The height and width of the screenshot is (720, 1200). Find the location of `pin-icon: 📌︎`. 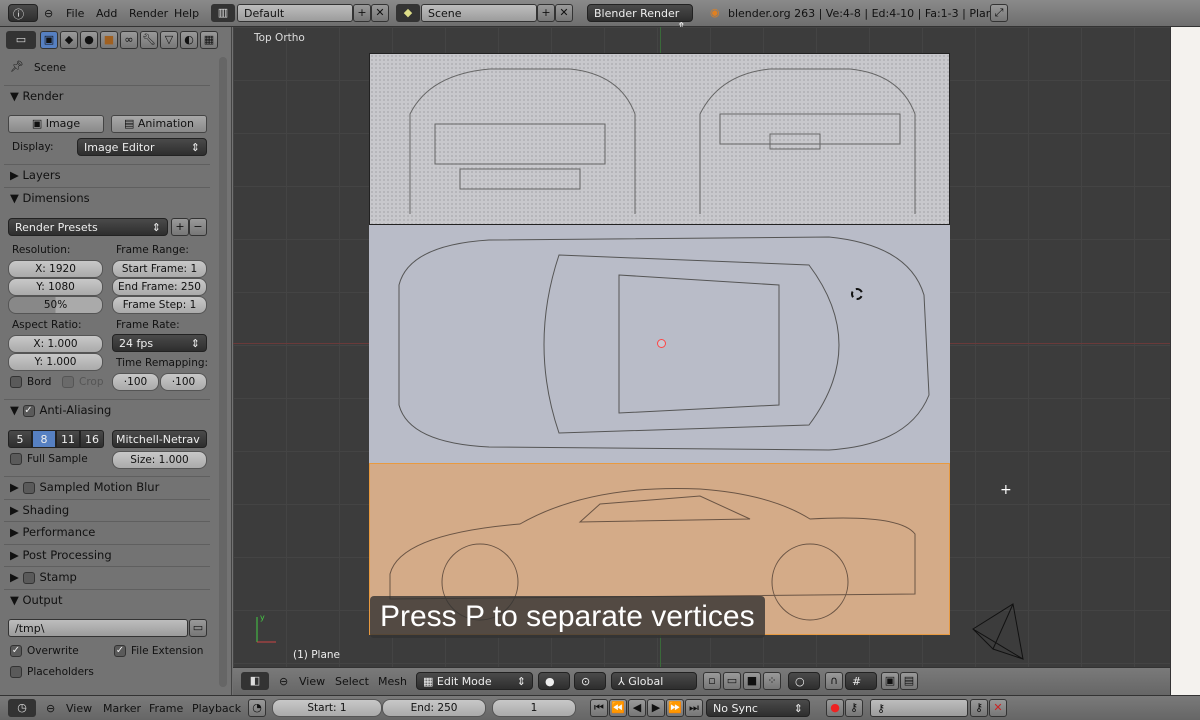

pin-icon: 📌︎ is located at coordinates (17, 66).